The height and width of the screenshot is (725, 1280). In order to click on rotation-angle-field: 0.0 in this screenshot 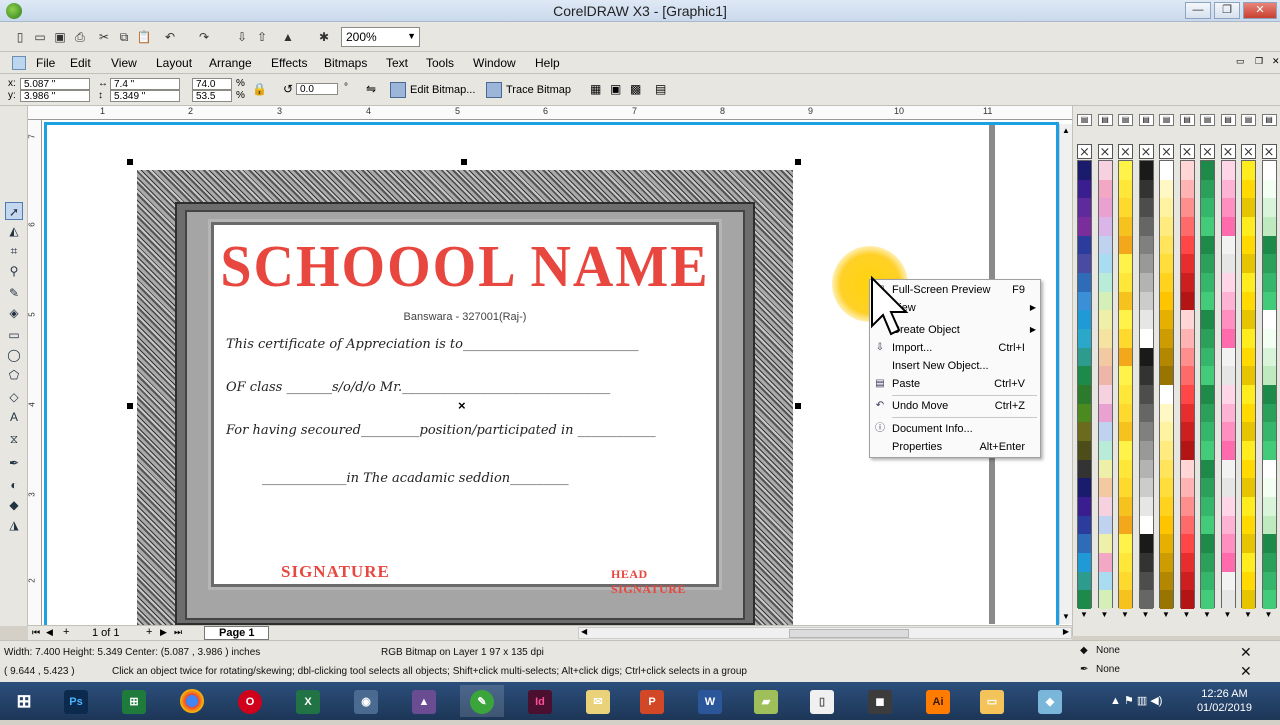, I will do `click(317, 89)`.